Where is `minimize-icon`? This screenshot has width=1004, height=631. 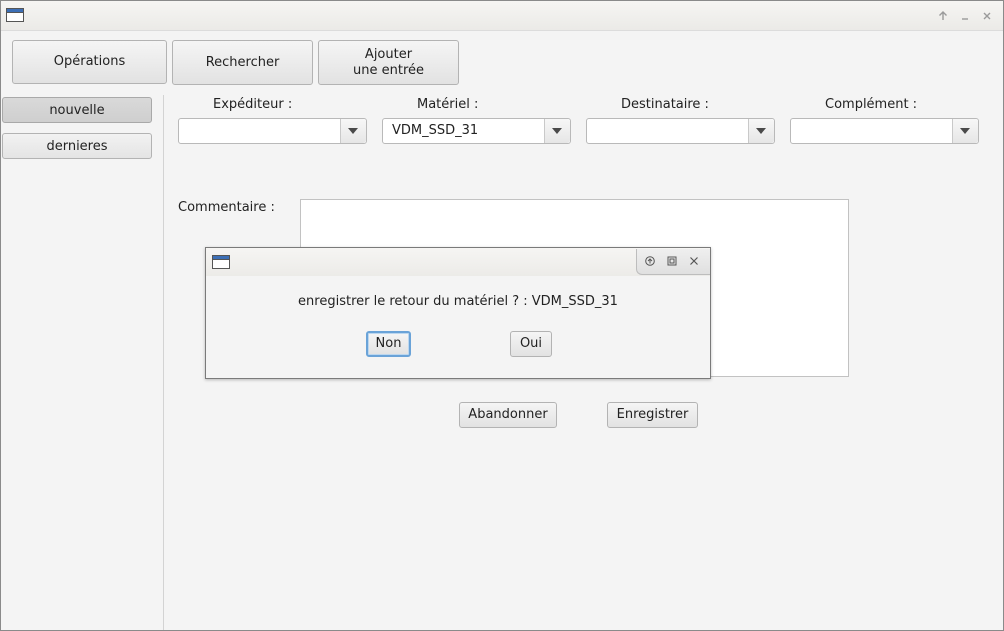 minimize-icon is located at coordinates (965, 16).